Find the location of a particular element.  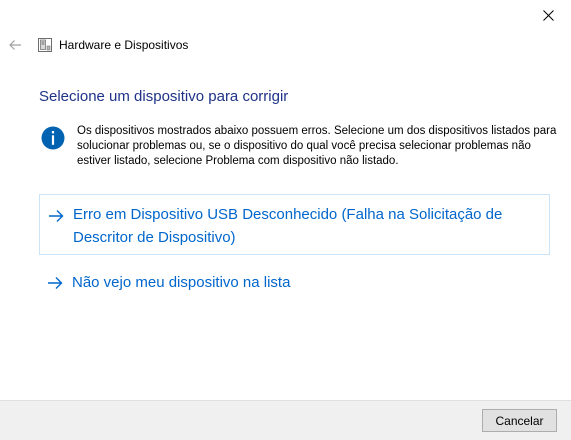

close-icon is located at coordinates (548, 15).